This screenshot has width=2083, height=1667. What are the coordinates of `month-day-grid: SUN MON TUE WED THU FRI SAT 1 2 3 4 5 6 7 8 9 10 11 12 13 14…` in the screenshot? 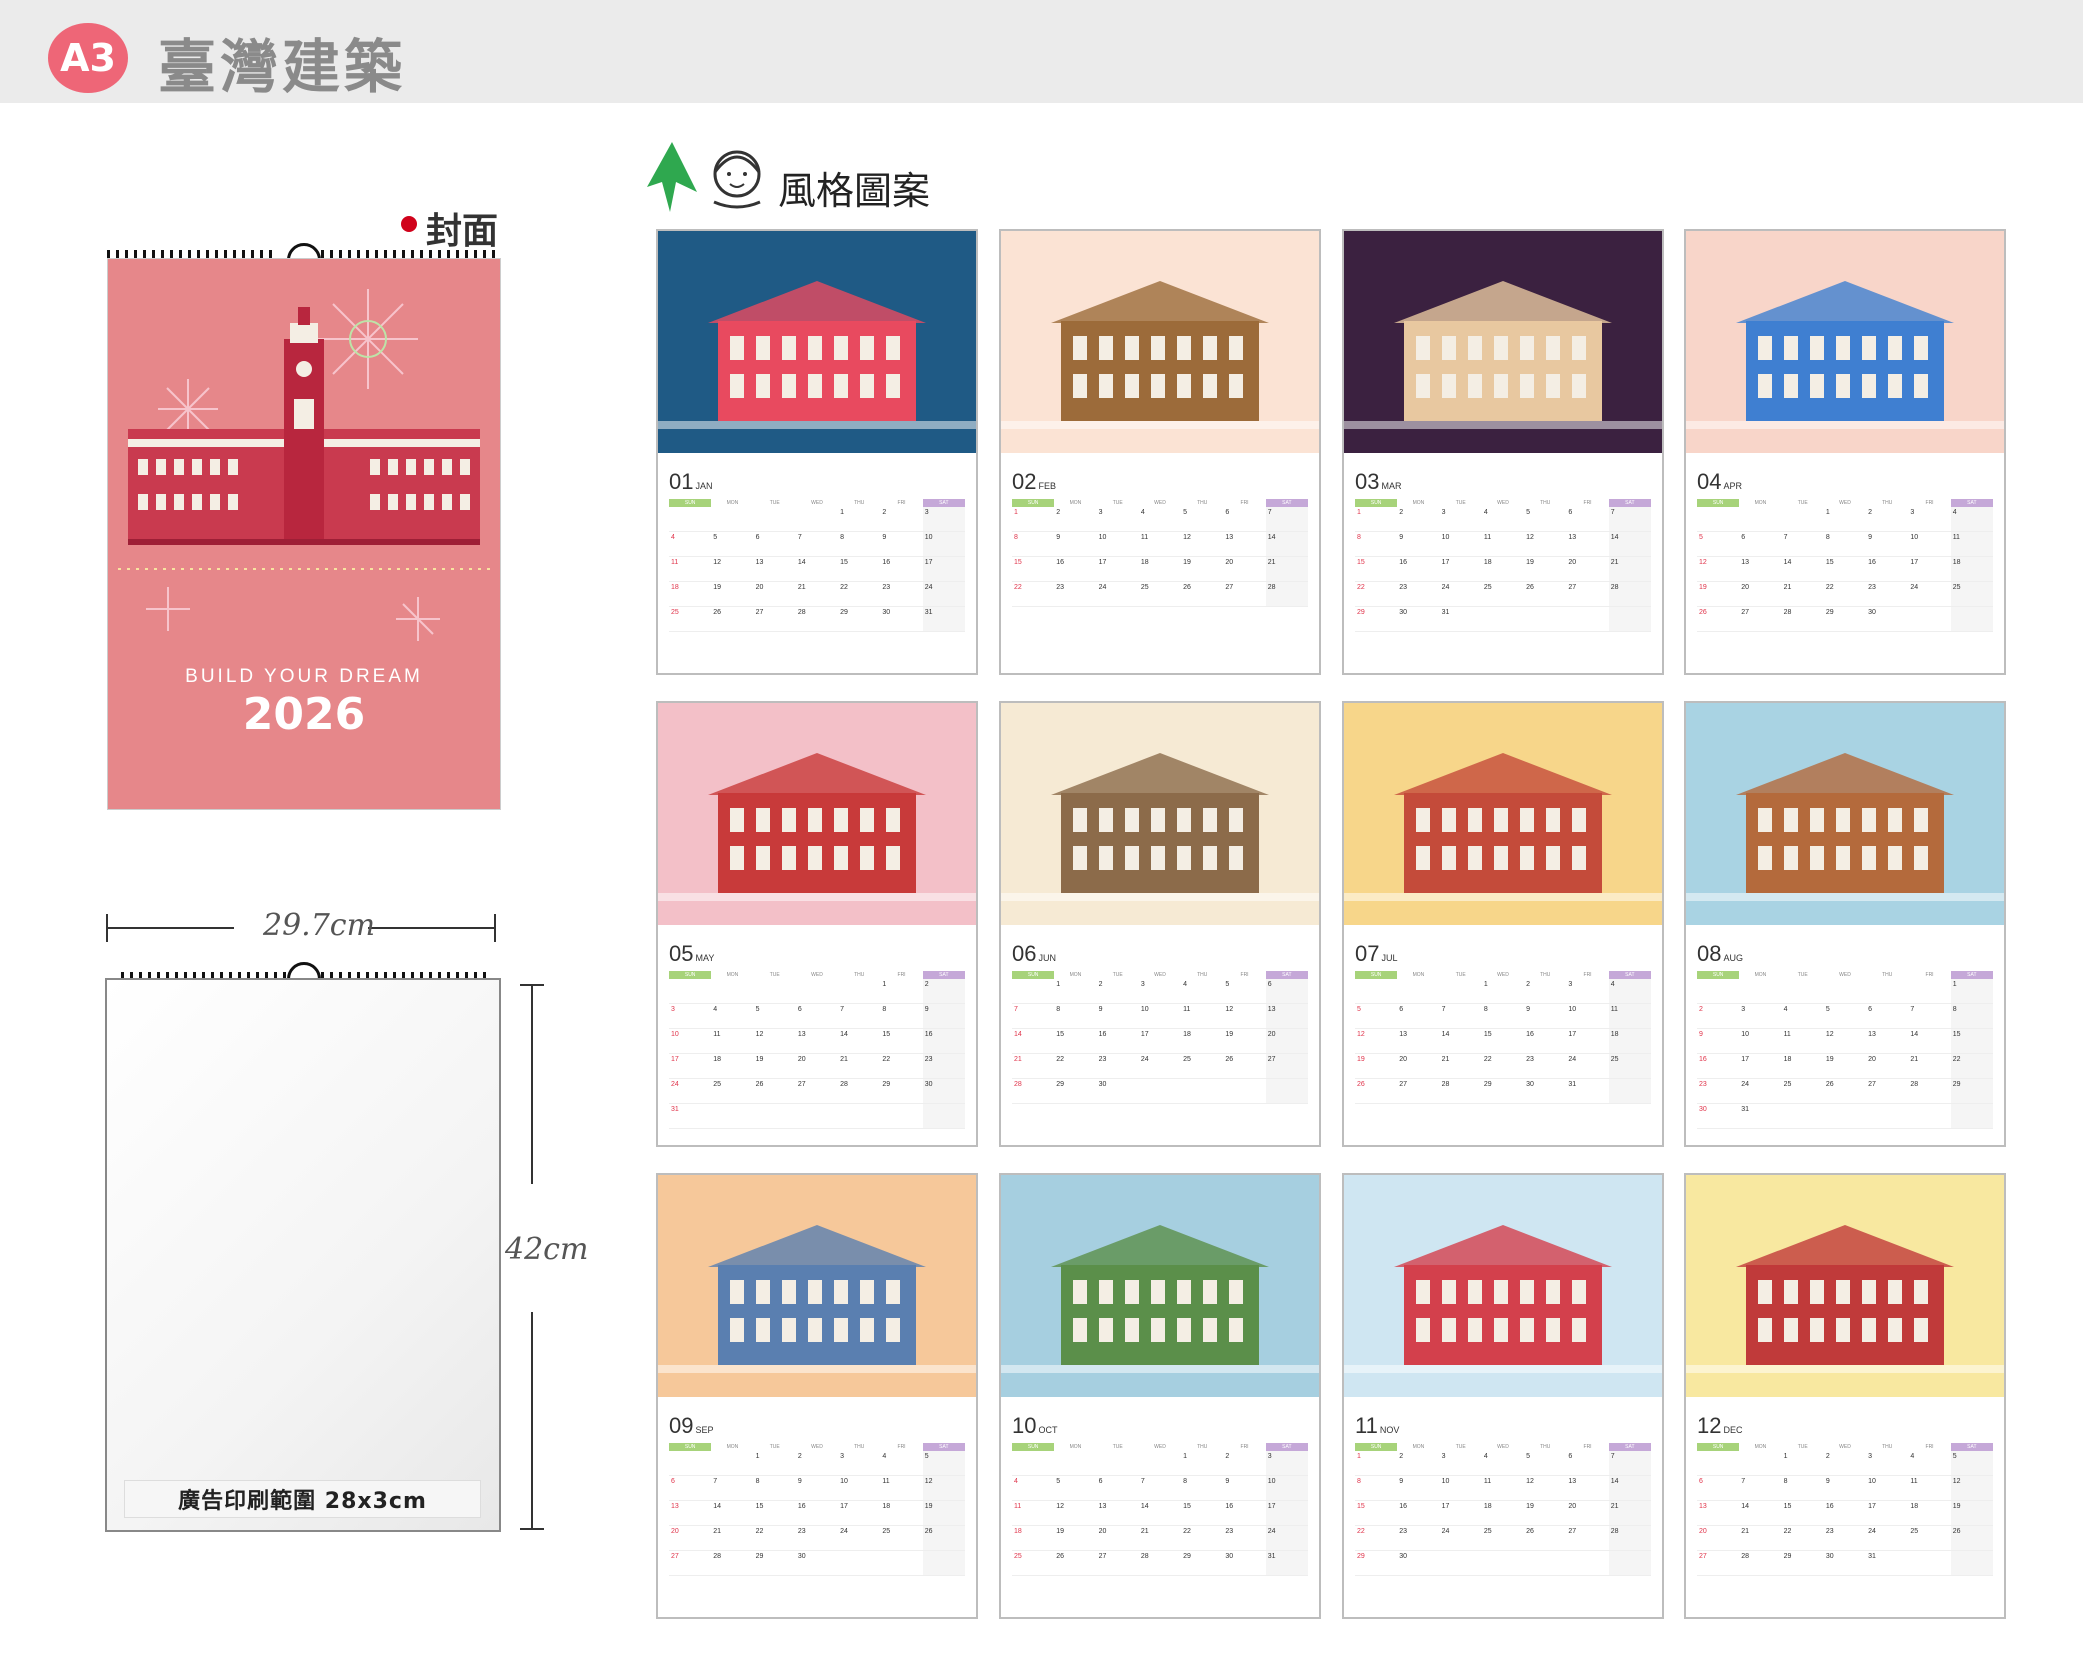 It's located at (1503, 1509).